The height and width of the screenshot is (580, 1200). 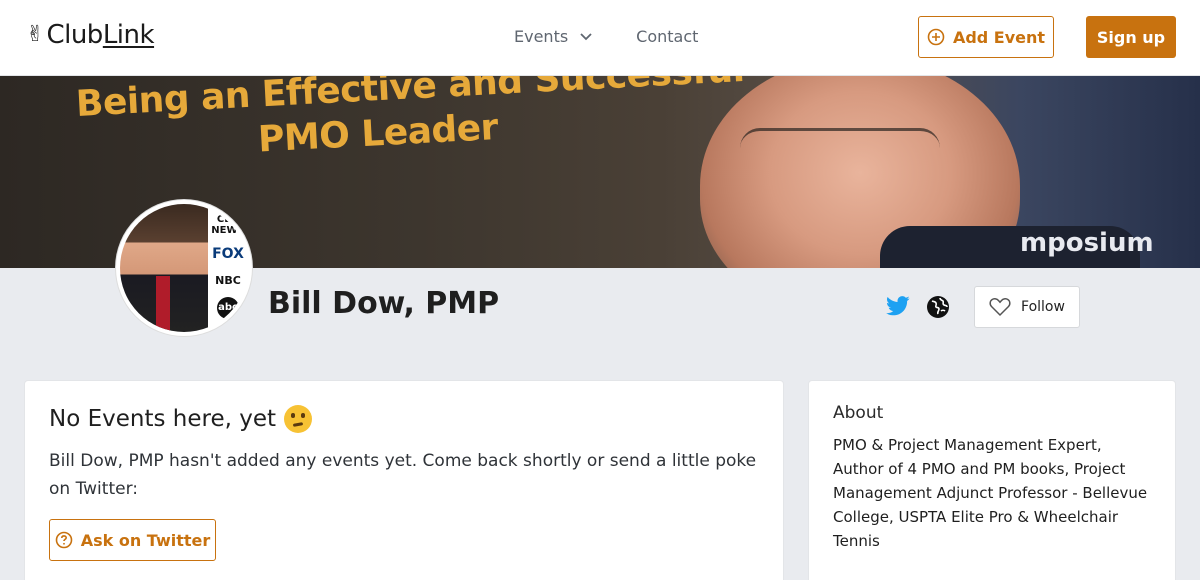 What do you see at coordinates (35, 34) in the screenshot?
I see `peace-hand-icon: ✌` at bounding box center [35, 34].